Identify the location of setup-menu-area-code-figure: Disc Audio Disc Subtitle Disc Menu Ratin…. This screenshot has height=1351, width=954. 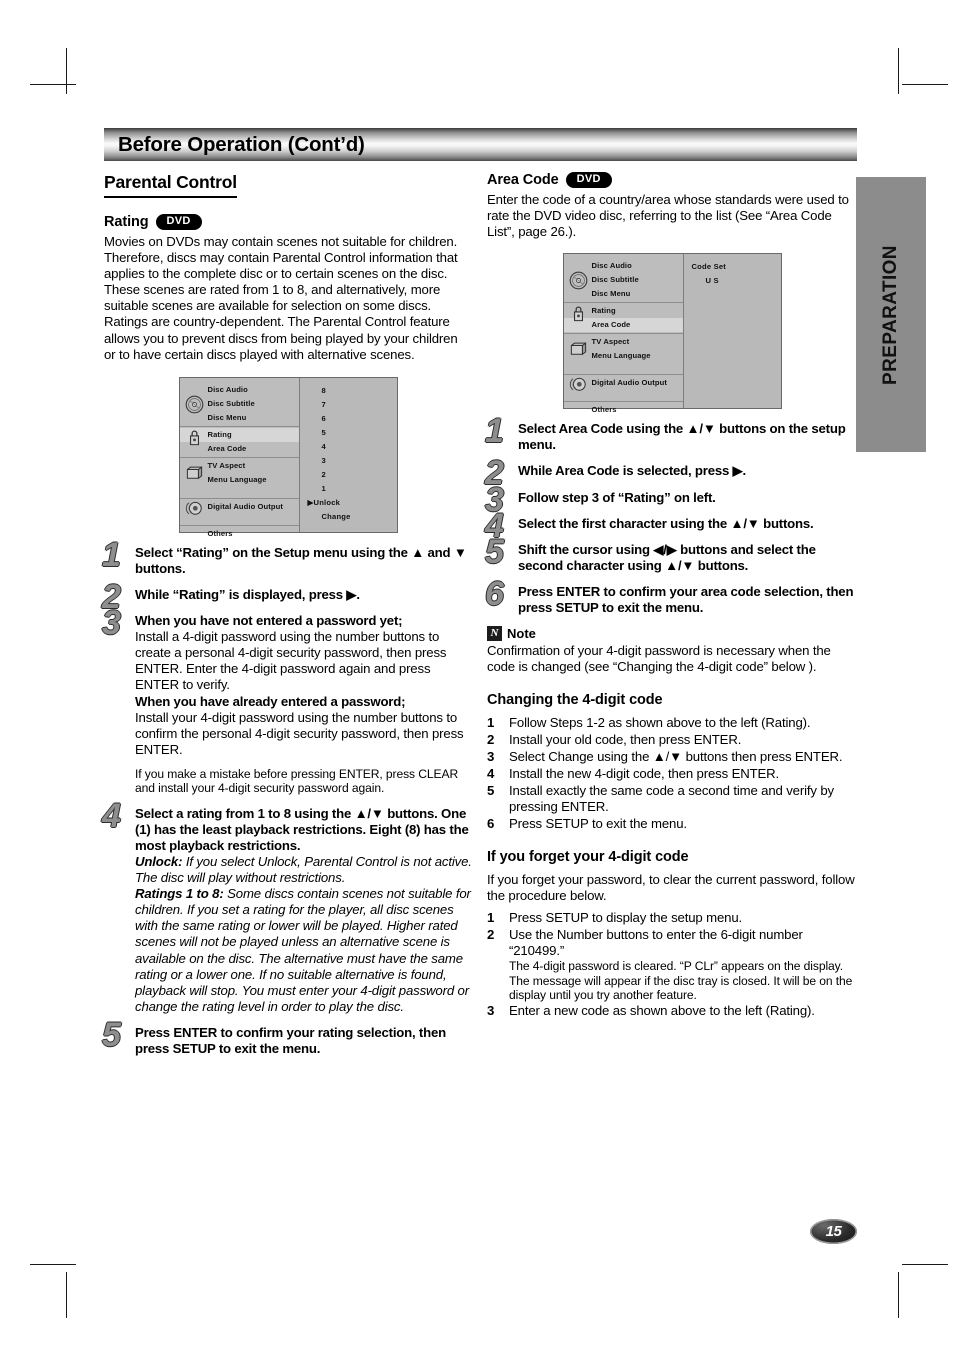
(672, 333).